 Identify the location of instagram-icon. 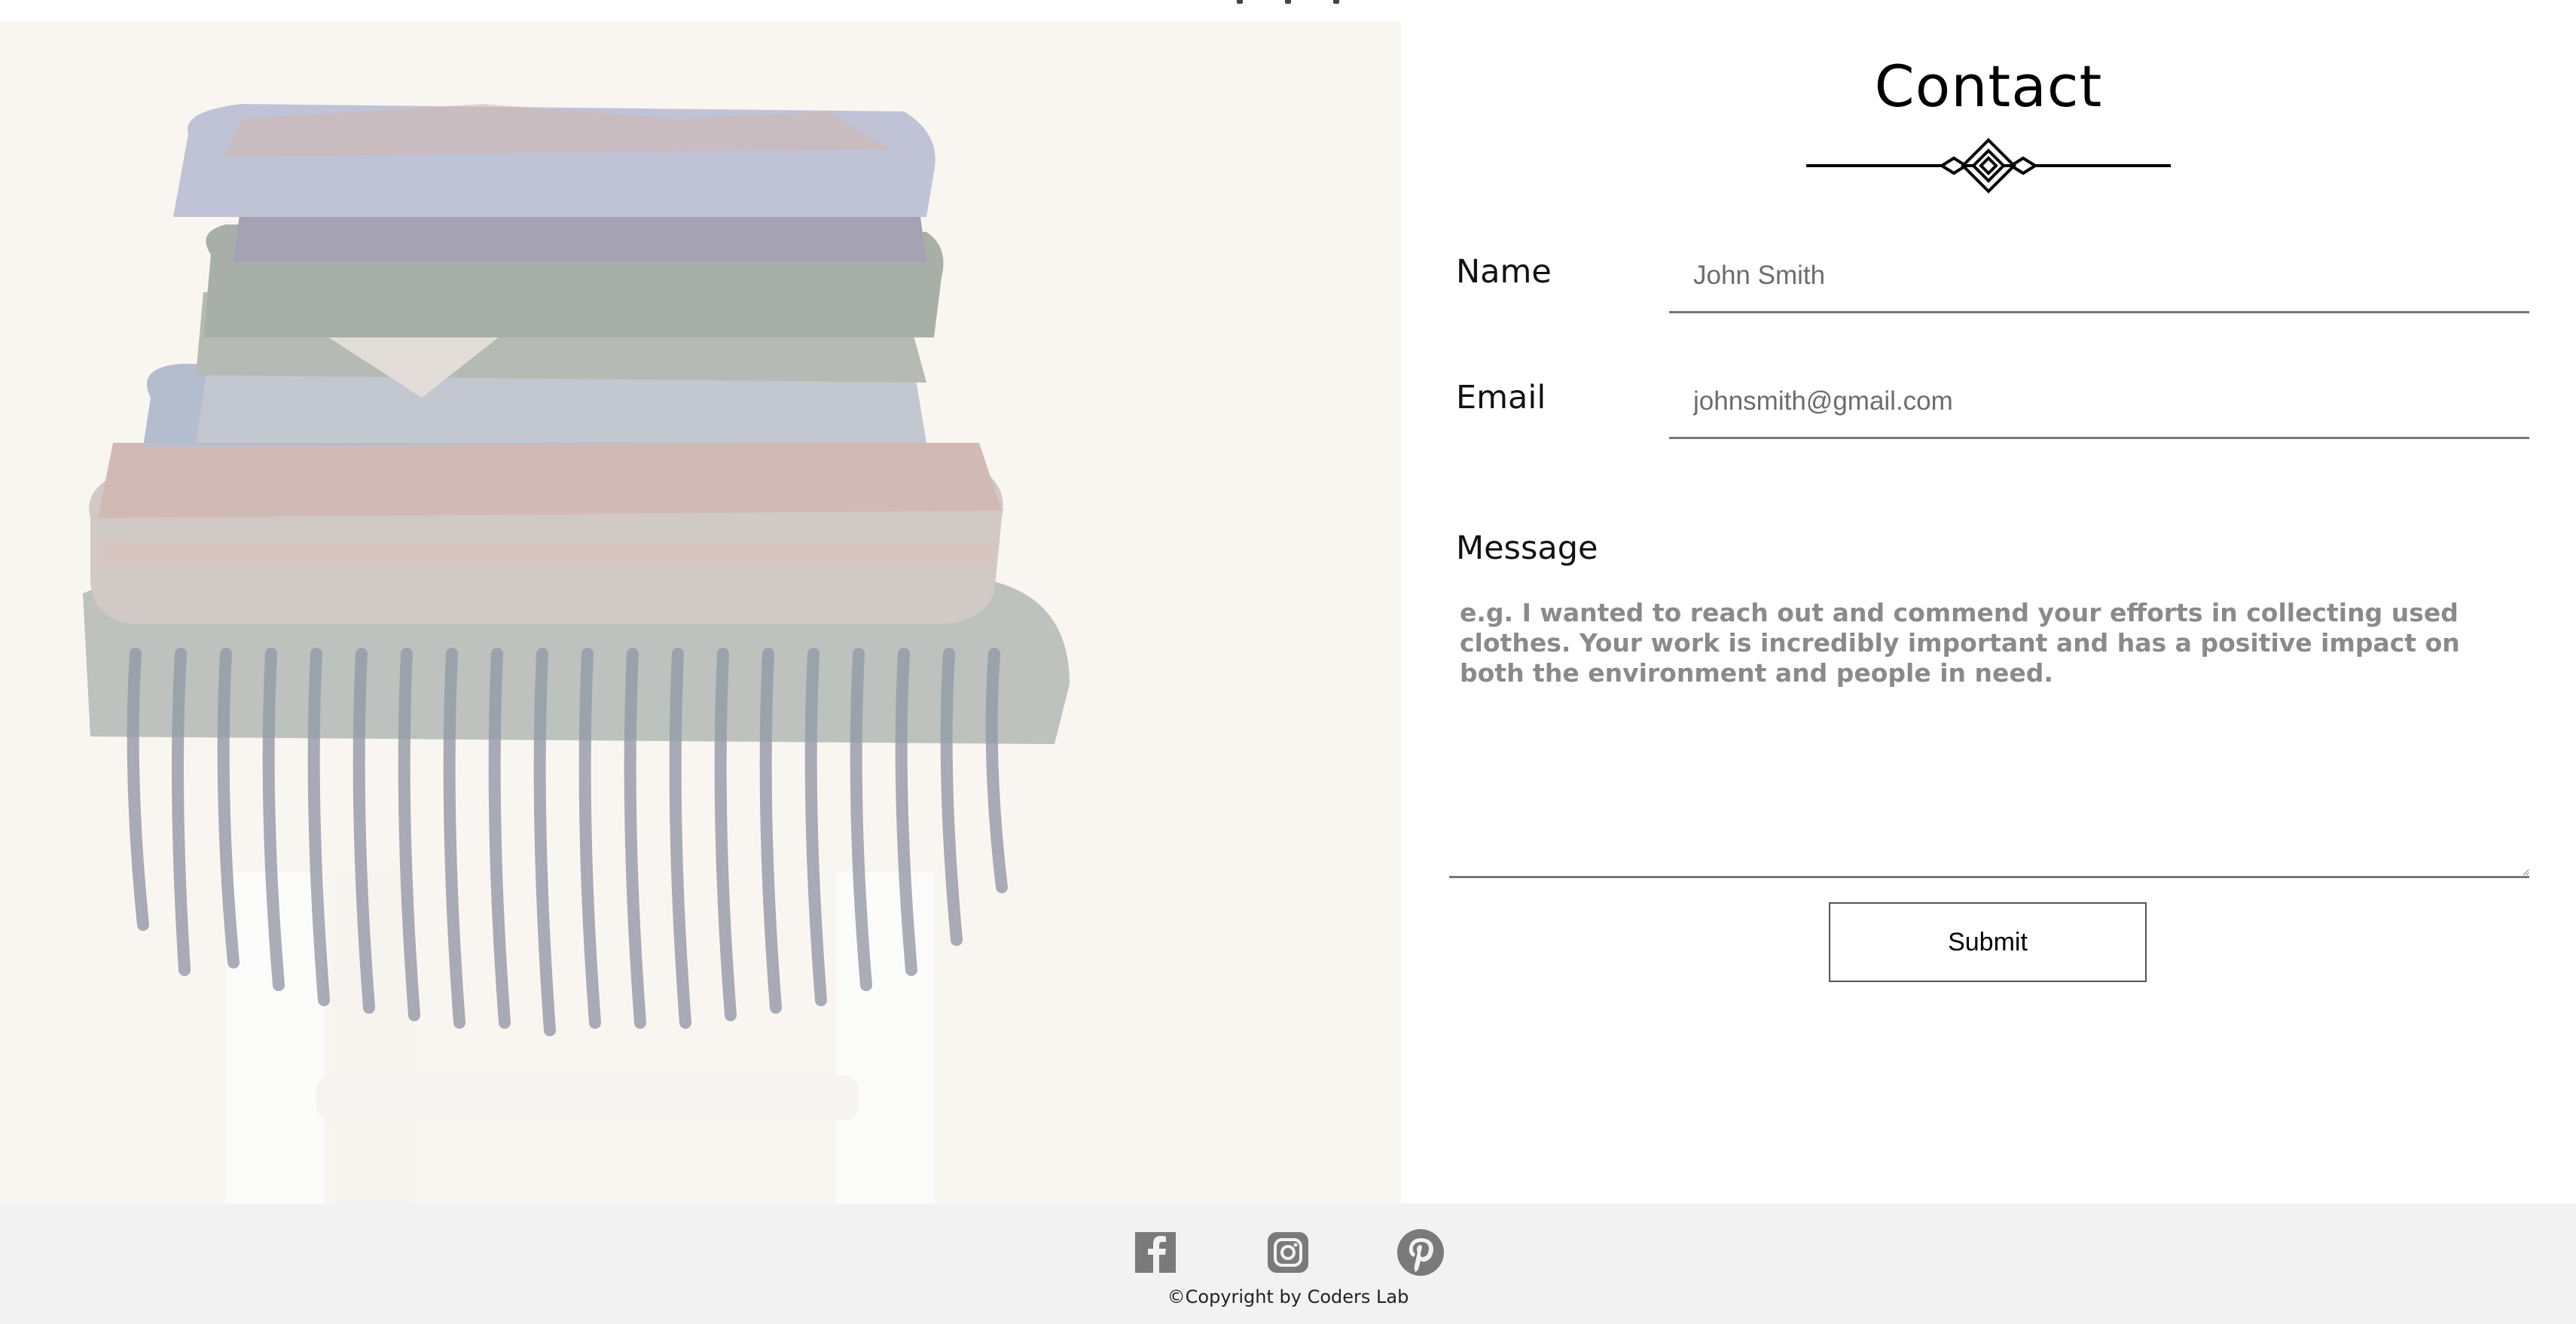
(1288, 1252).